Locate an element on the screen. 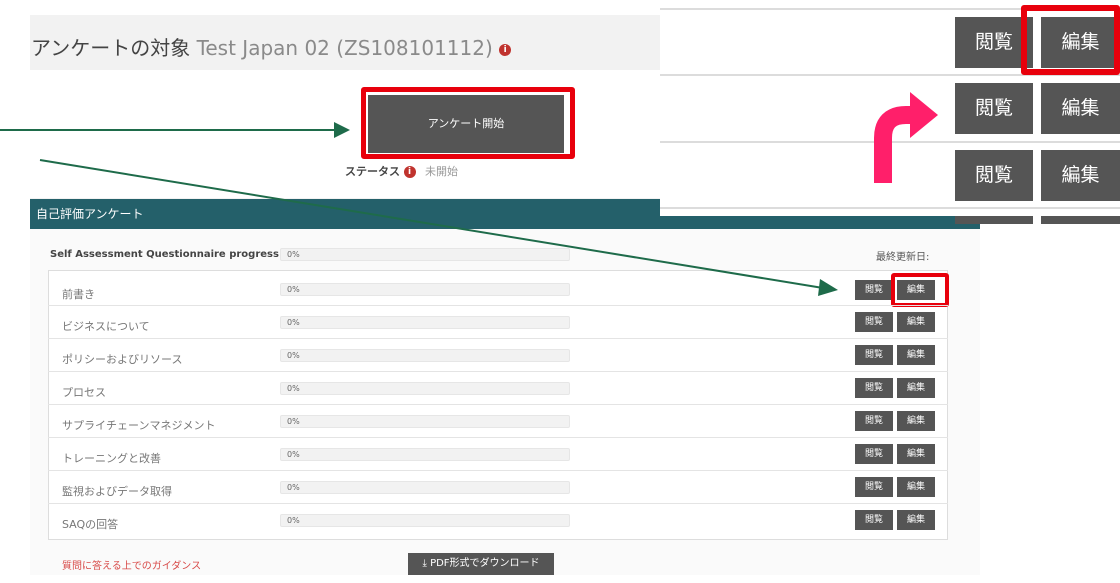 The width and height of the screenshot is (1120, 583). zoom-view-button-partial is located at coordinates (994, 220).